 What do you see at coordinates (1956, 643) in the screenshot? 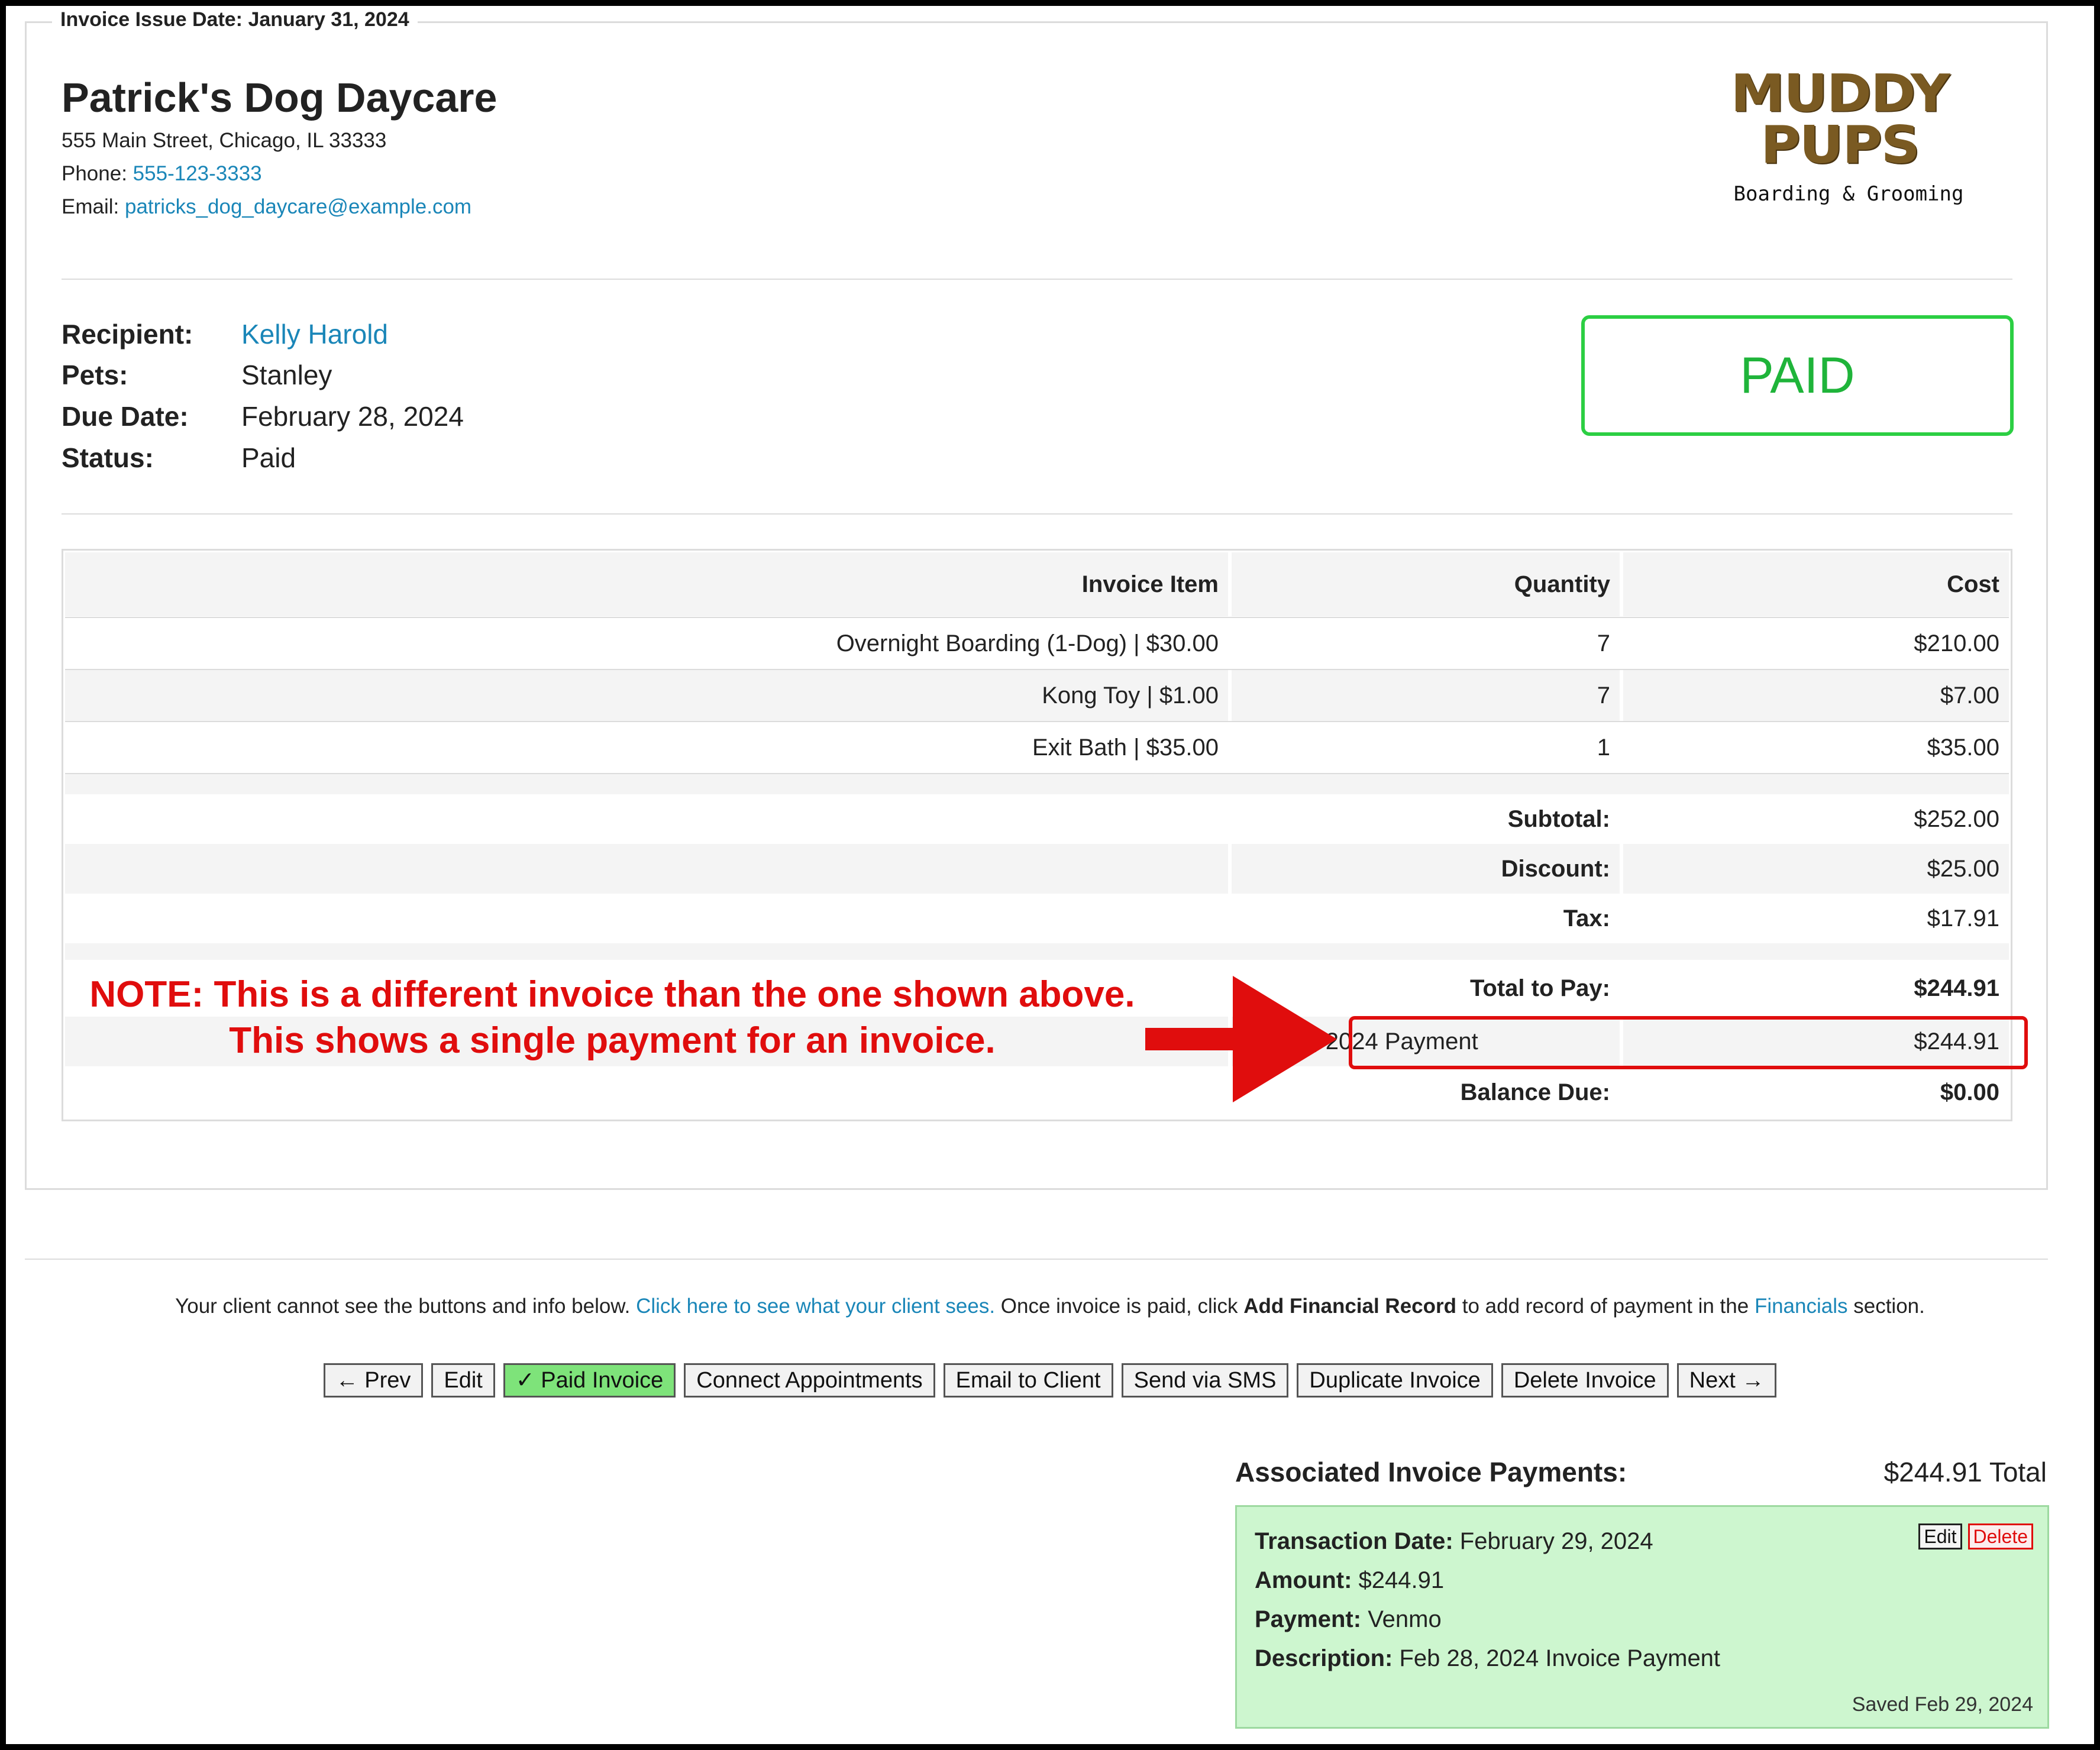
I see `item-cost: $210.00` at bounding box center [1956, 643].